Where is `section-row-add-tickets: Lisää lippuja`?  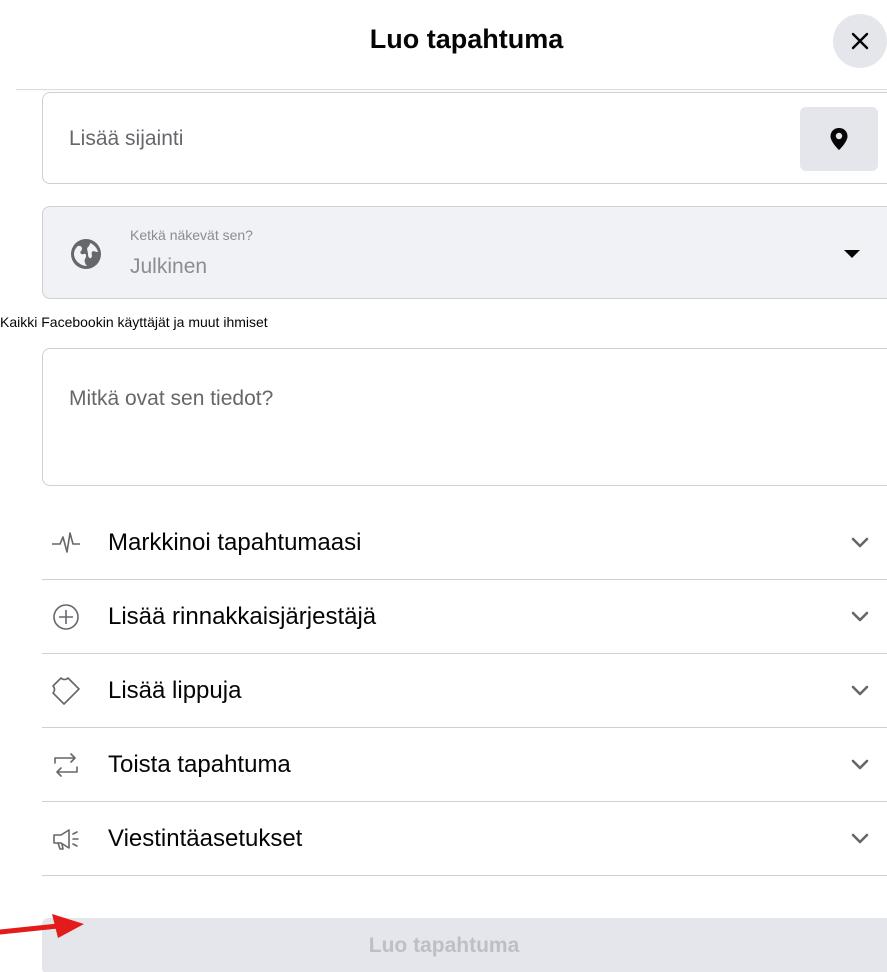 section-row-add-tickets: Lisää lippuja is located at coordinates (464, 691).